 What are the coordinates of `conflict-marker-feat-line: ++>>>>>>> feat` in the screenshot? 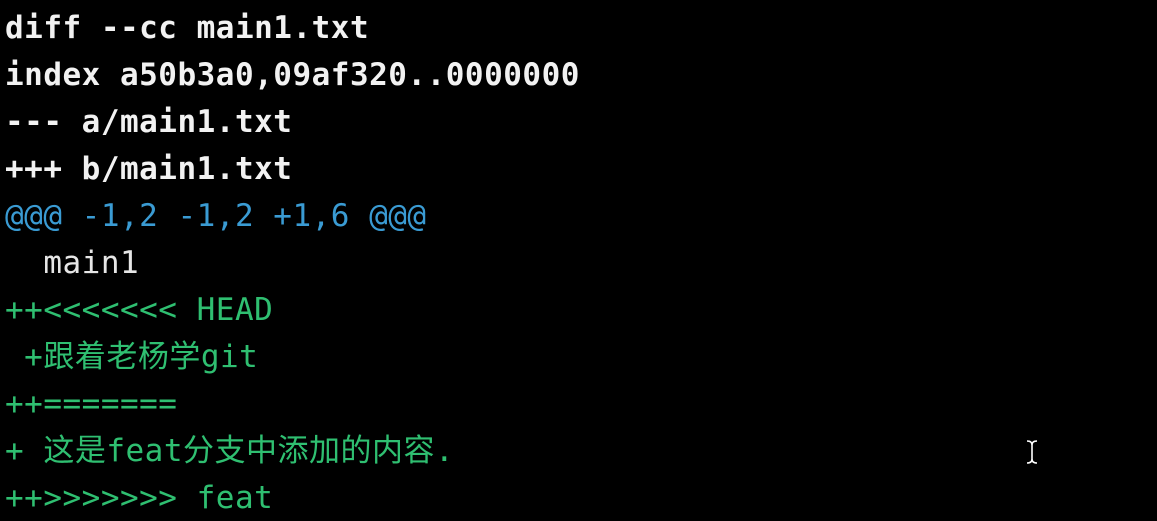 It's located at (139, 498).